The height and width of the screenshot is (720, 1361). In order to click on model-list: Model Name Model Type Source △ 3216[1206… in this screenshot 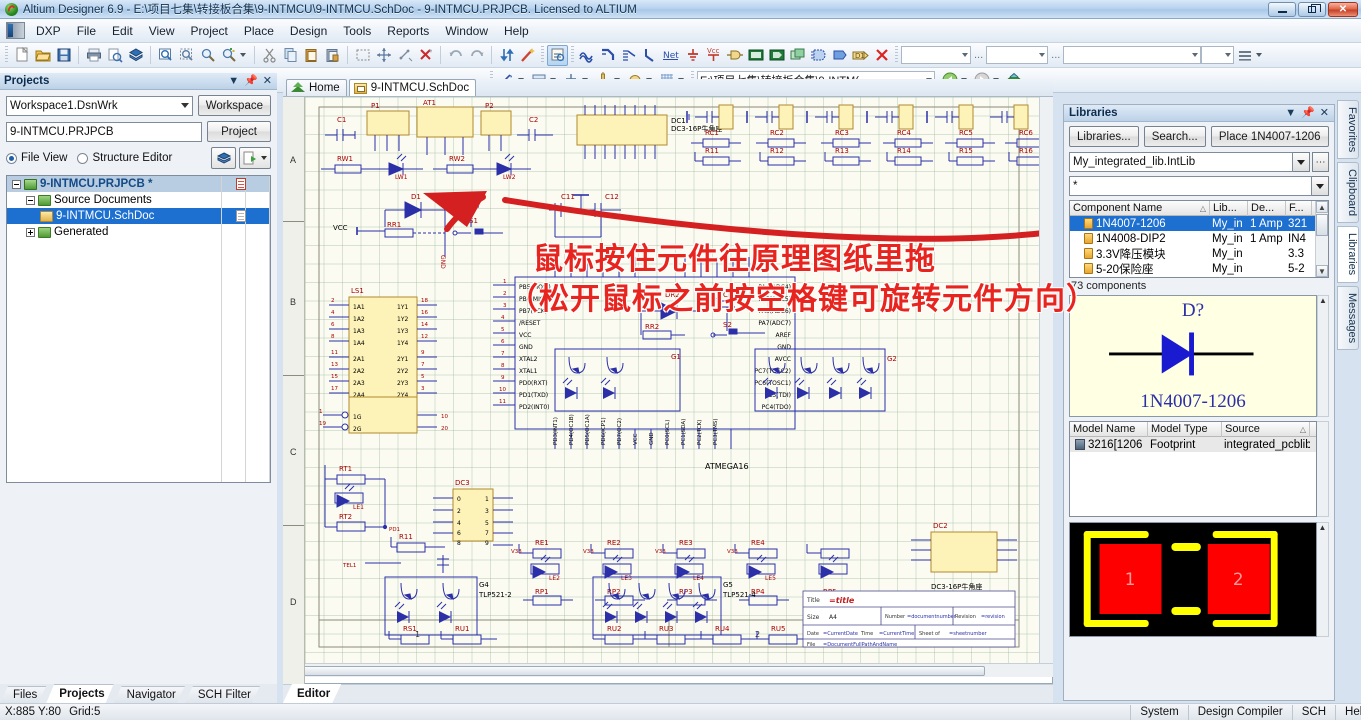, I will do `click(1193, 469)`.